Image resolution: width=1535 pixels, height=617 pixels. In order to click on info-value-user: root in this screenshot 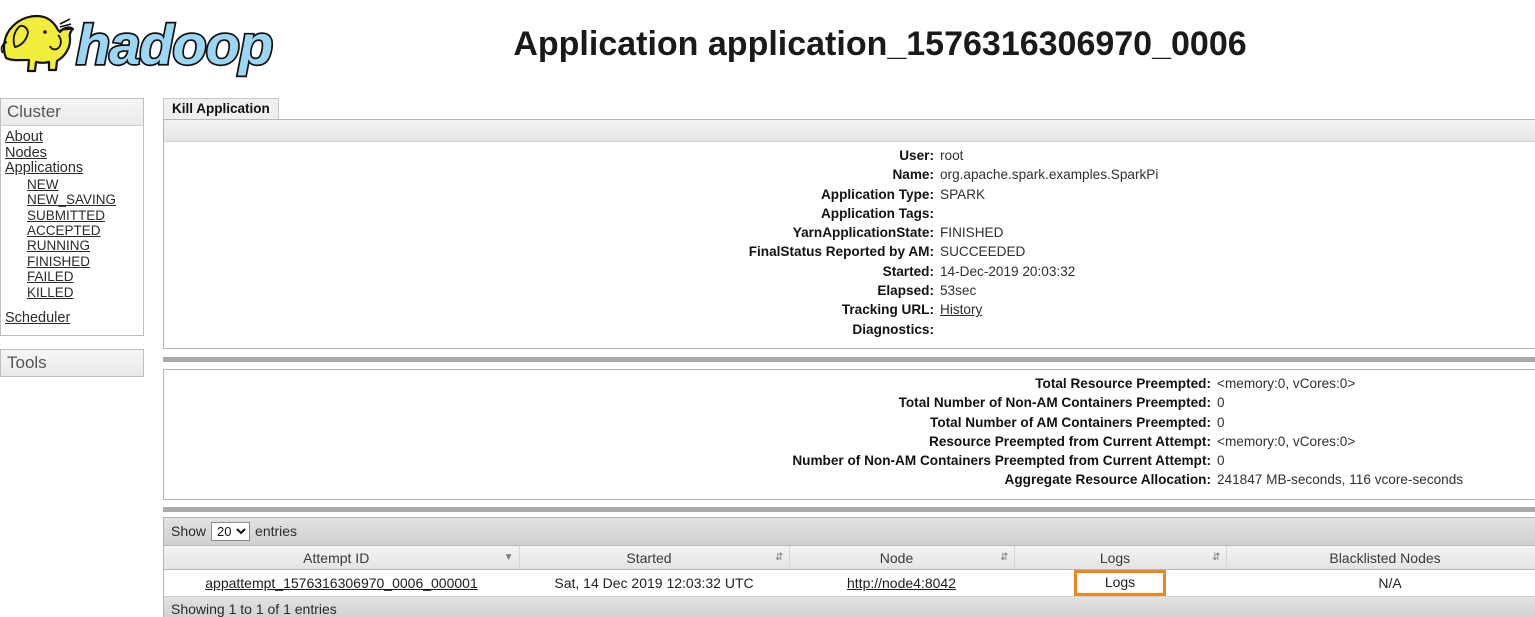, I will do `click(952, 155)`.